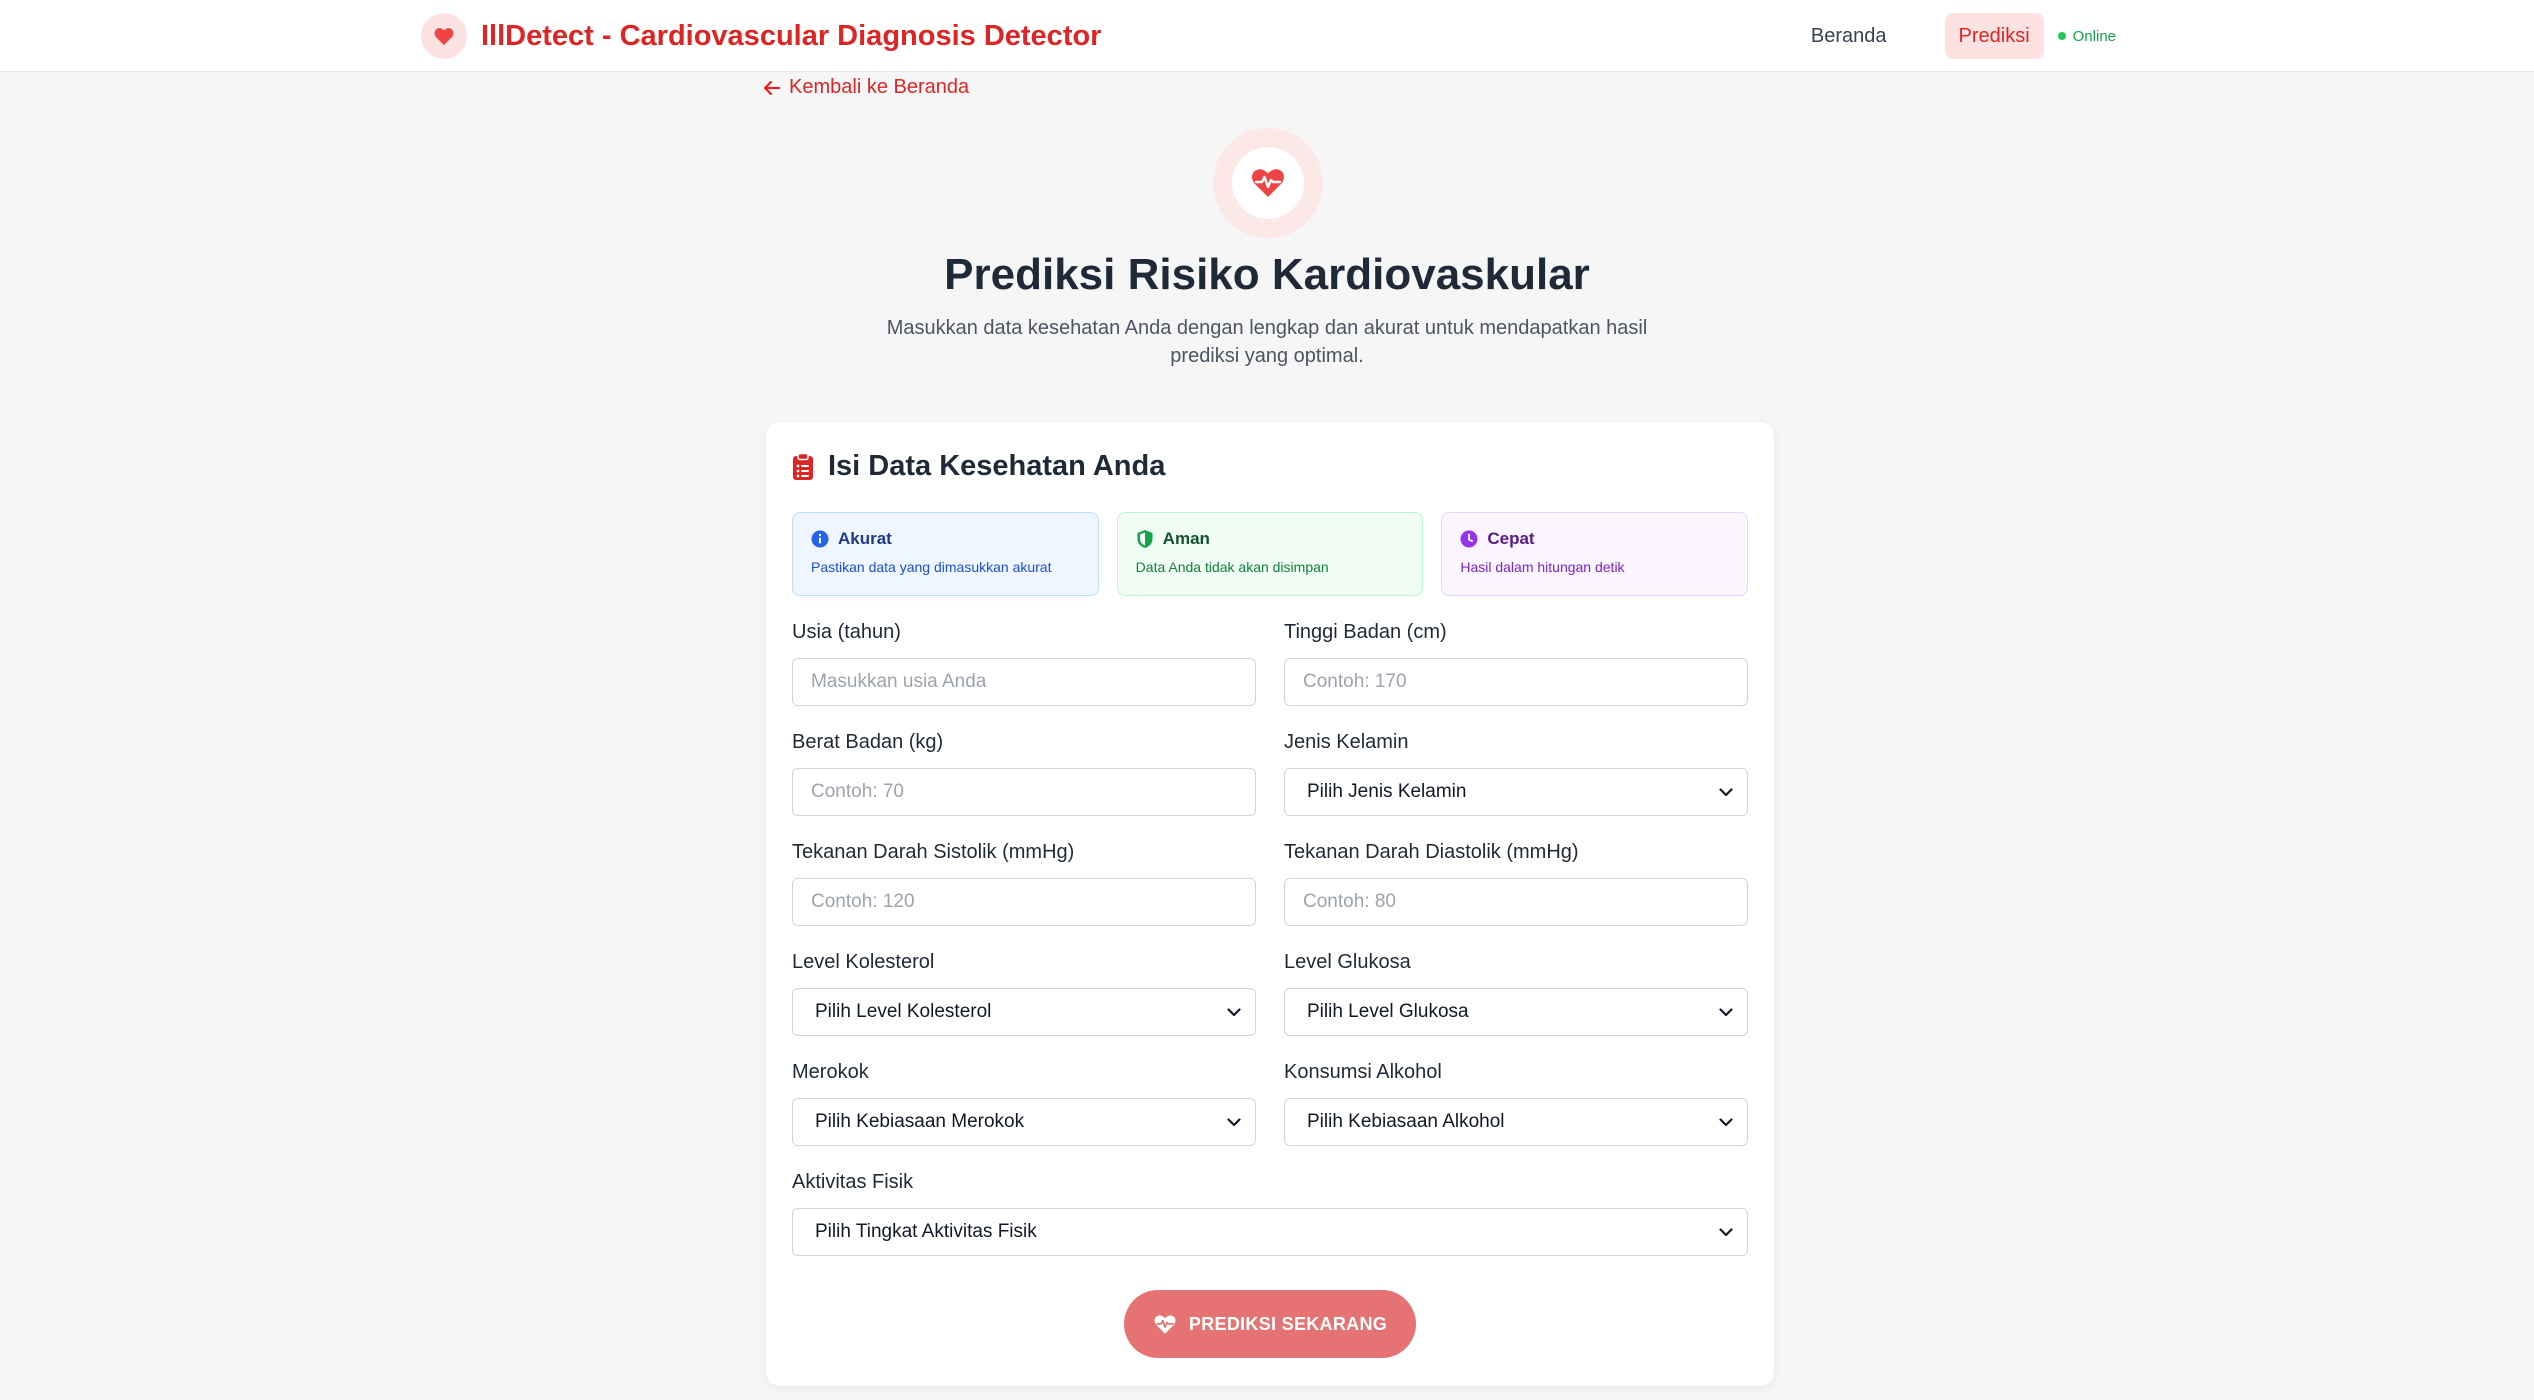  Describe the element at coordinates (1516, 682) in the screenshot. I see `height-input: Contoh: 170` at that location.